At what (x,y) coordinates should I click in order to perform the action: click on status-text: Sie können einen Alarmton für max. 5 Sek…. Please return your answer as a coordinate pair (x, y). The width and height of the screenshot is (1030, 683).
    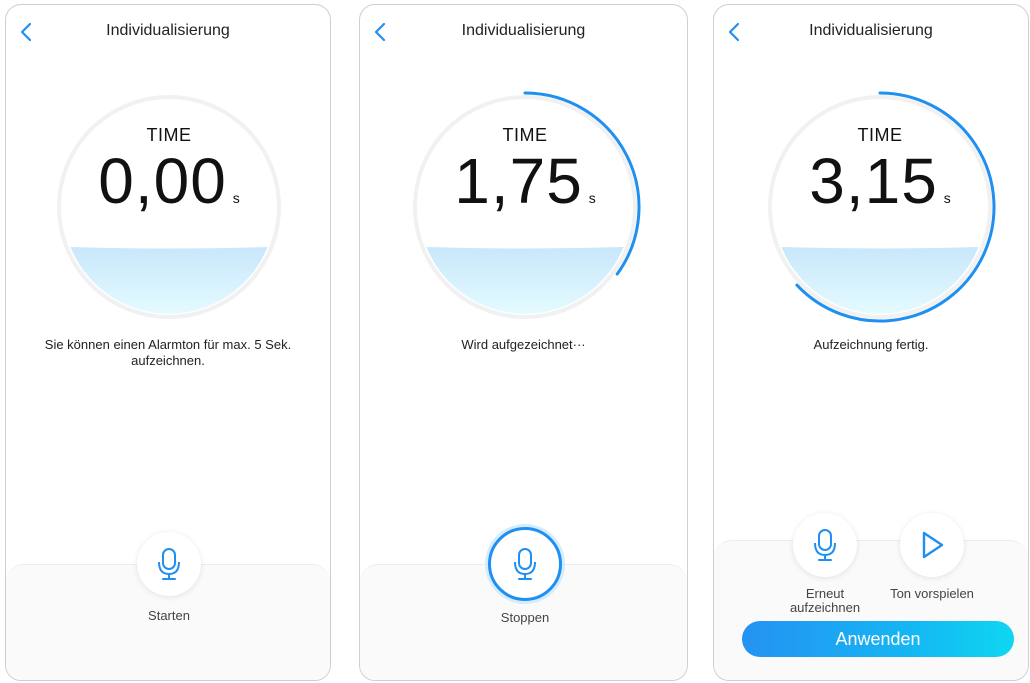
    Looking at the image, I should click on (168, 352).